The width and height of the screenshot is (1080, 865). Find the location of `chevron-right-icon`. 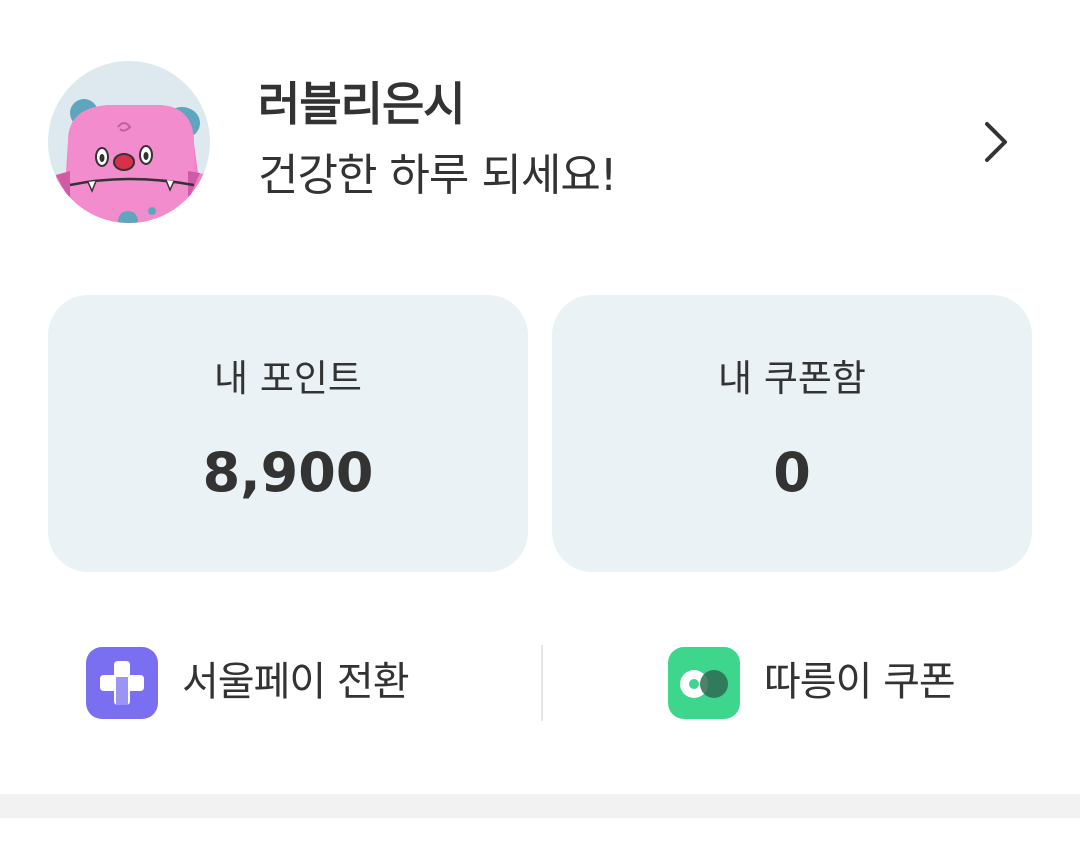

chevron-right-icon is located at coordinates (995, 142).